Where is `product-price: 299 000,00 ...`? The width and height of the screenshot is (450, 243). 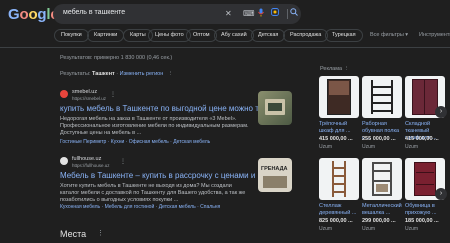 product-price: 299 000,00 ... is located at coordinates (379, 221).